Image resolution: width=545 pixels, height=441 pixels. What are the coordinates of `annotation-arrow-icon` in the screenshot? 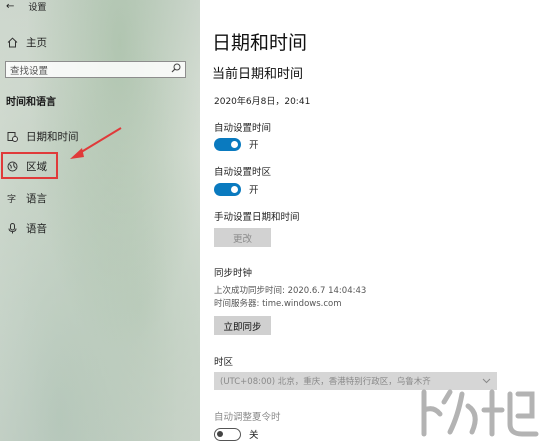 It's located at (96, 143).